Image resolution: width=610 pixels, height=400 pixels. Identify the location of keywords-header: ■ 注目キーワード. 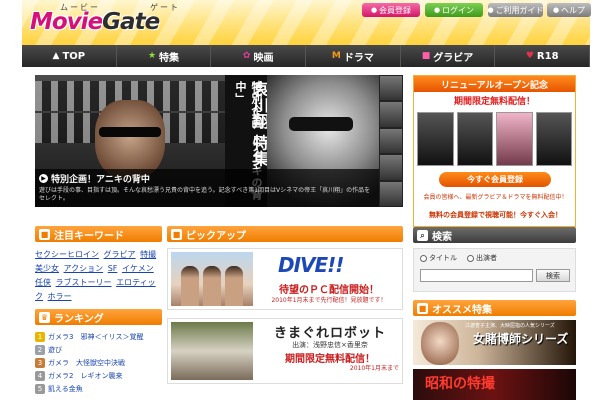
(98, 234).